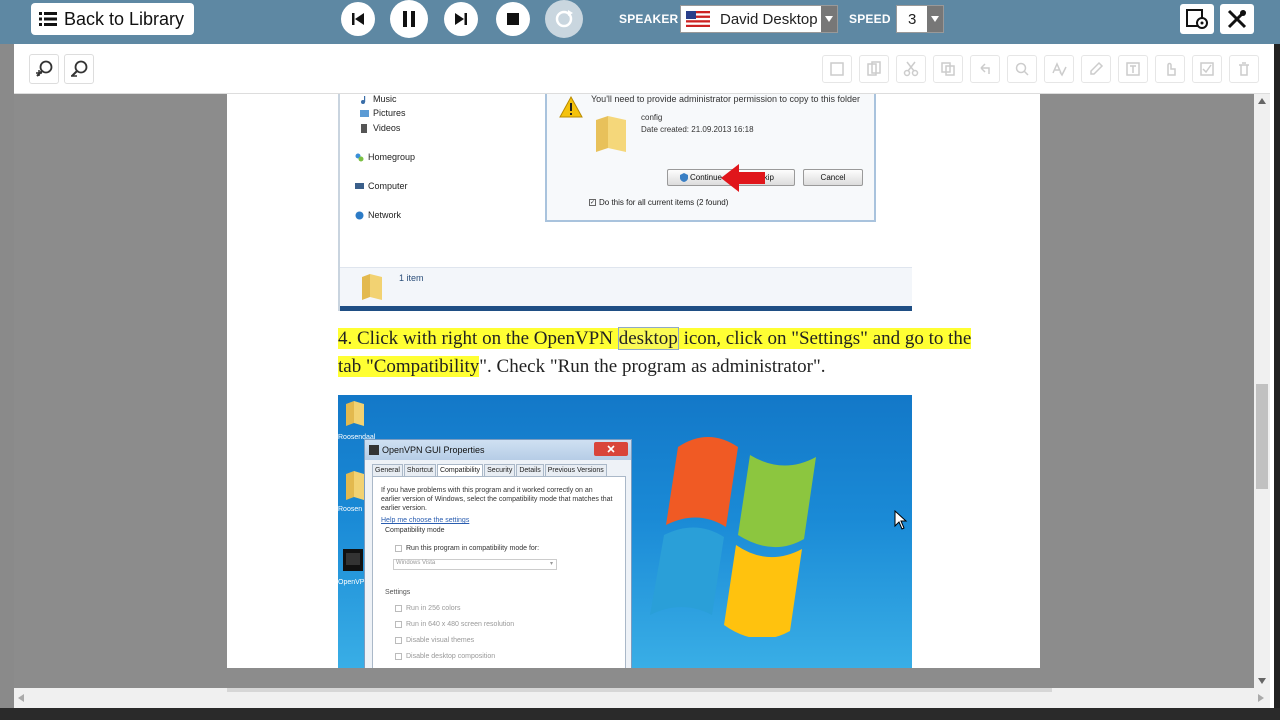 This screenshot has height=720, width=1280. Describe the element at coordinates (427, 608) in the screenshot. I see `setting-256-colors: Run in 256 colors` at that location.